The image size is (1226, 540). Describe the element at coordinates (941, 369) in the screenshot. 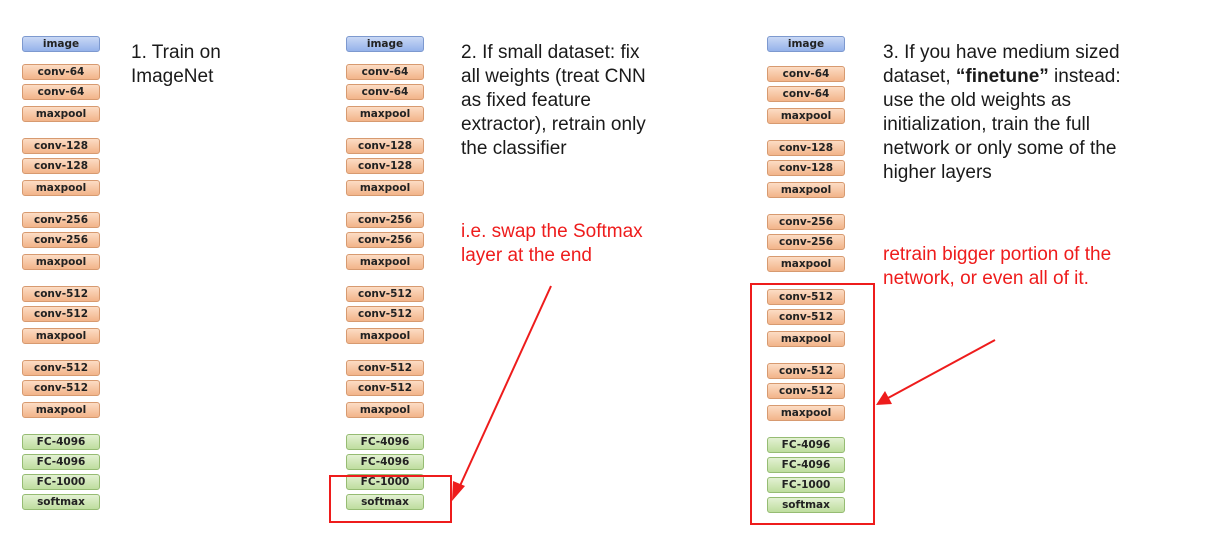

I see `upper-layers-arrow-line` at that location.